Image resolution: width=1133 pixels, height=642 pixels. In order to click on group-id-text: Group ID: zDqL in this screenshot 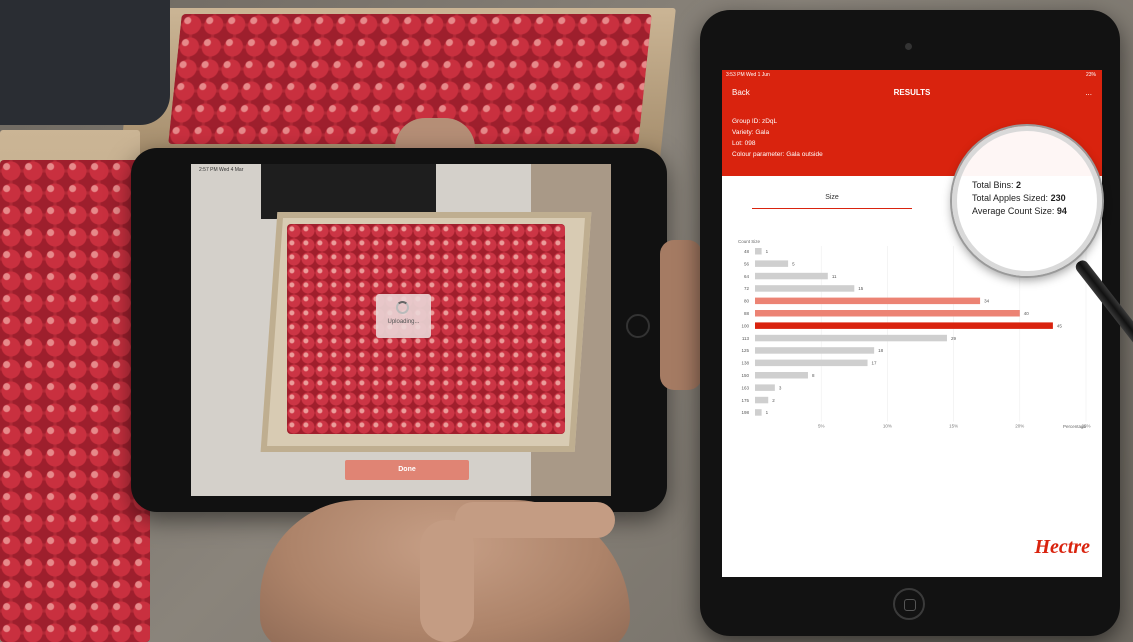, I will do `click(755, 121)`.